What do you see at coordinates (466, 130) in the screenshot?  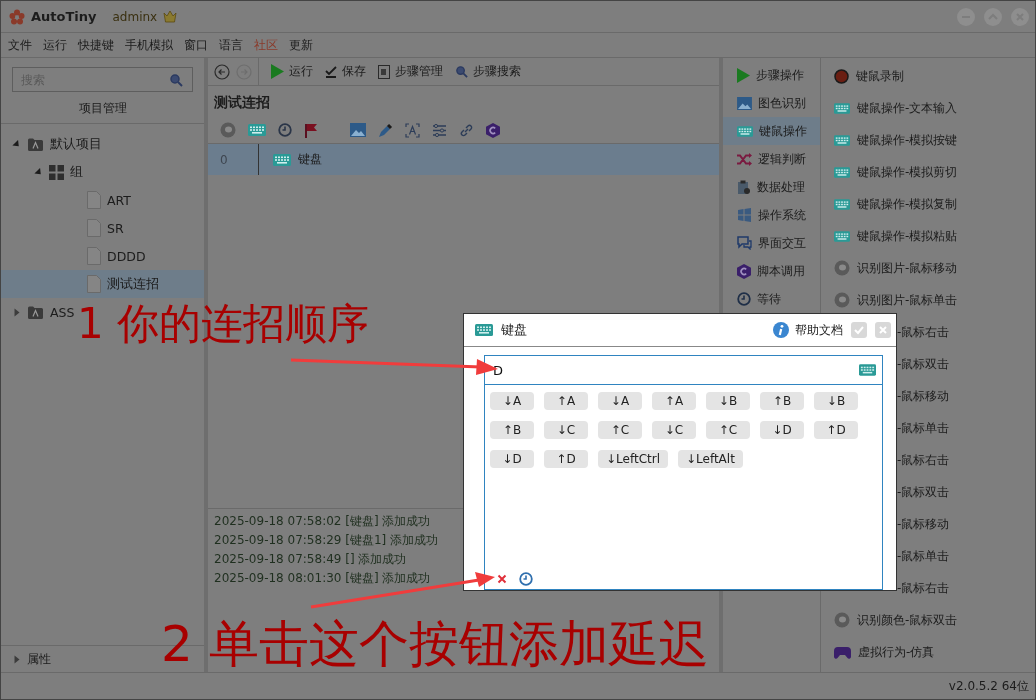 I see `link-icon` at bounding box center [466, 130].